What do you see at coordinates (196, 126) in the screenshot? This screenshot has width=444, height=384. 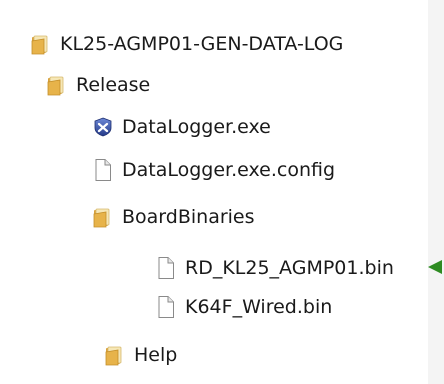 I see `tree-item-label: DataLogger.exe` at bounding box center [196, 126].